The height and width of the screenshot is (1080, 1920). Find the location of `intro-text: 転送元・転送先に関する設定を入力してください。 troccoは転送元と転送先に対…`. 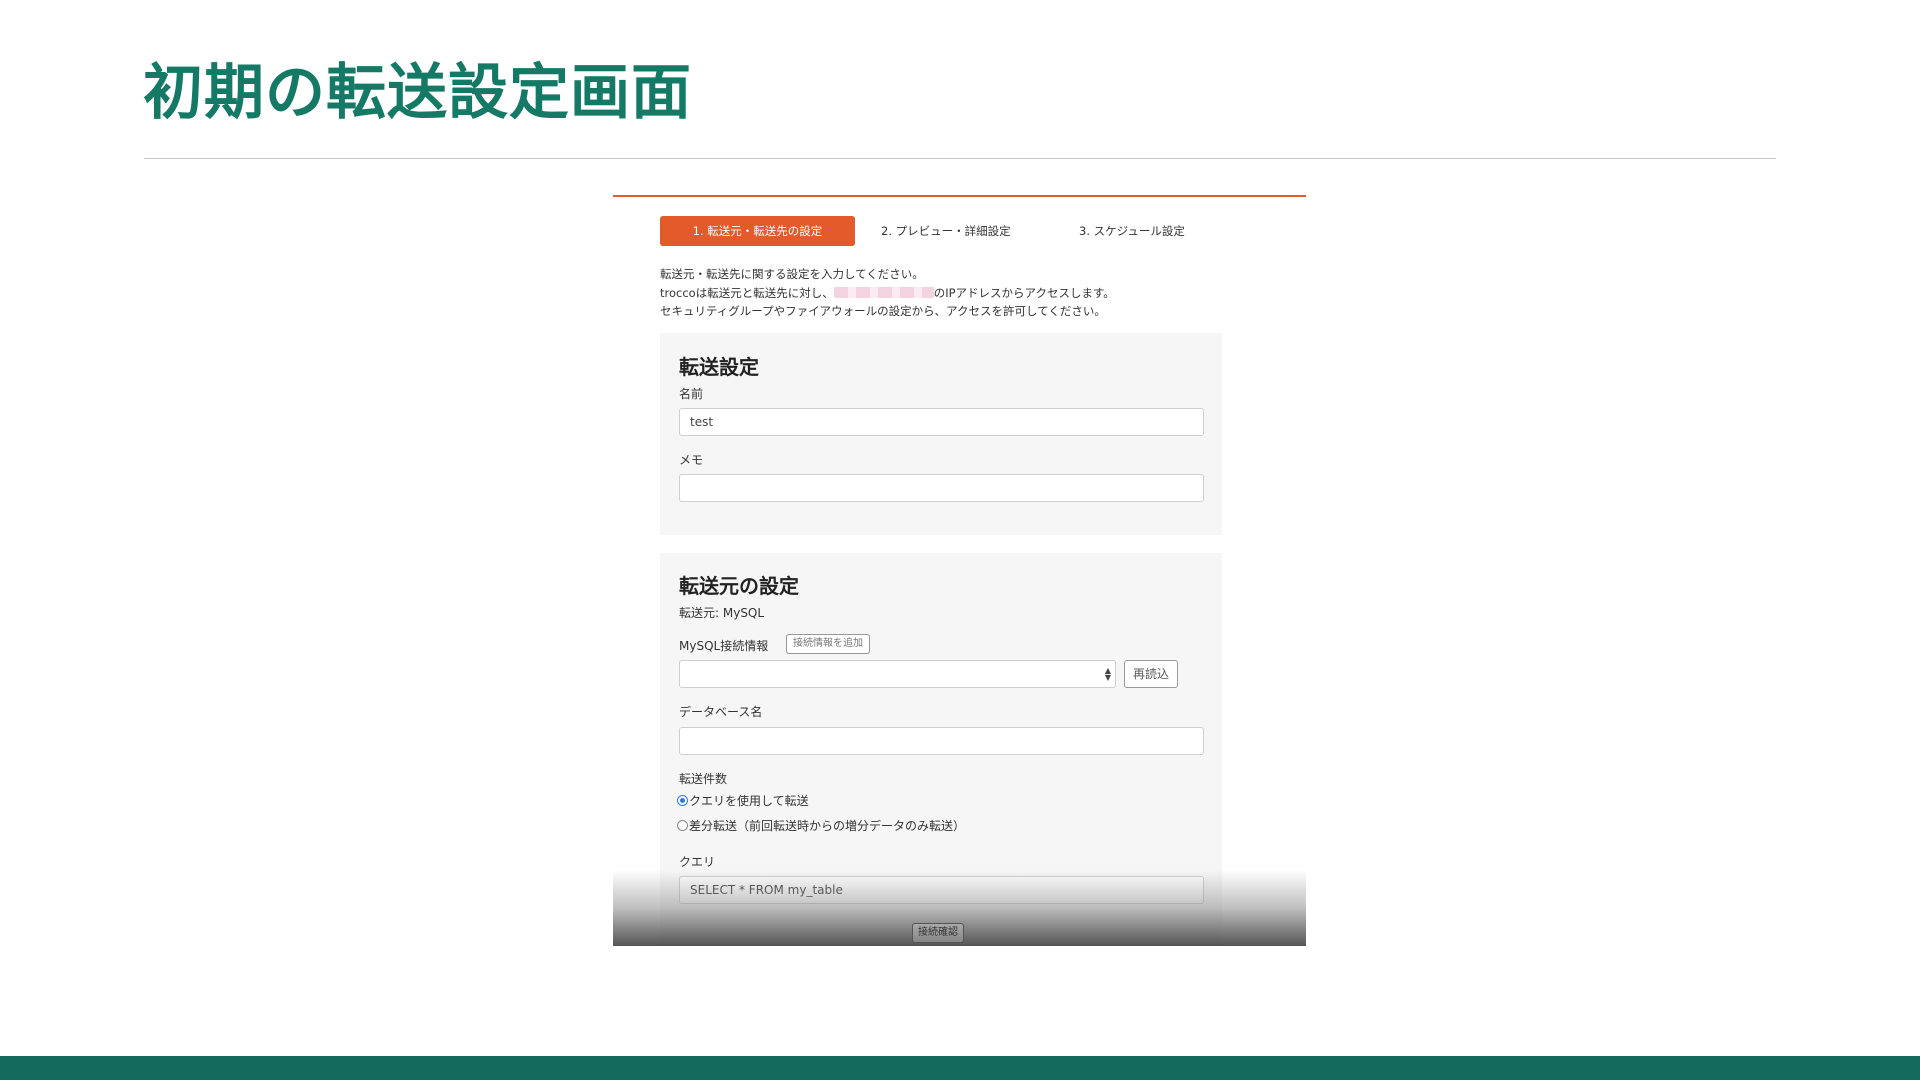

intro-text: 転送元・転送先に関する設定を入力してください。 troccoは転送元と転送先に対… is located at coordinates (970, 293).